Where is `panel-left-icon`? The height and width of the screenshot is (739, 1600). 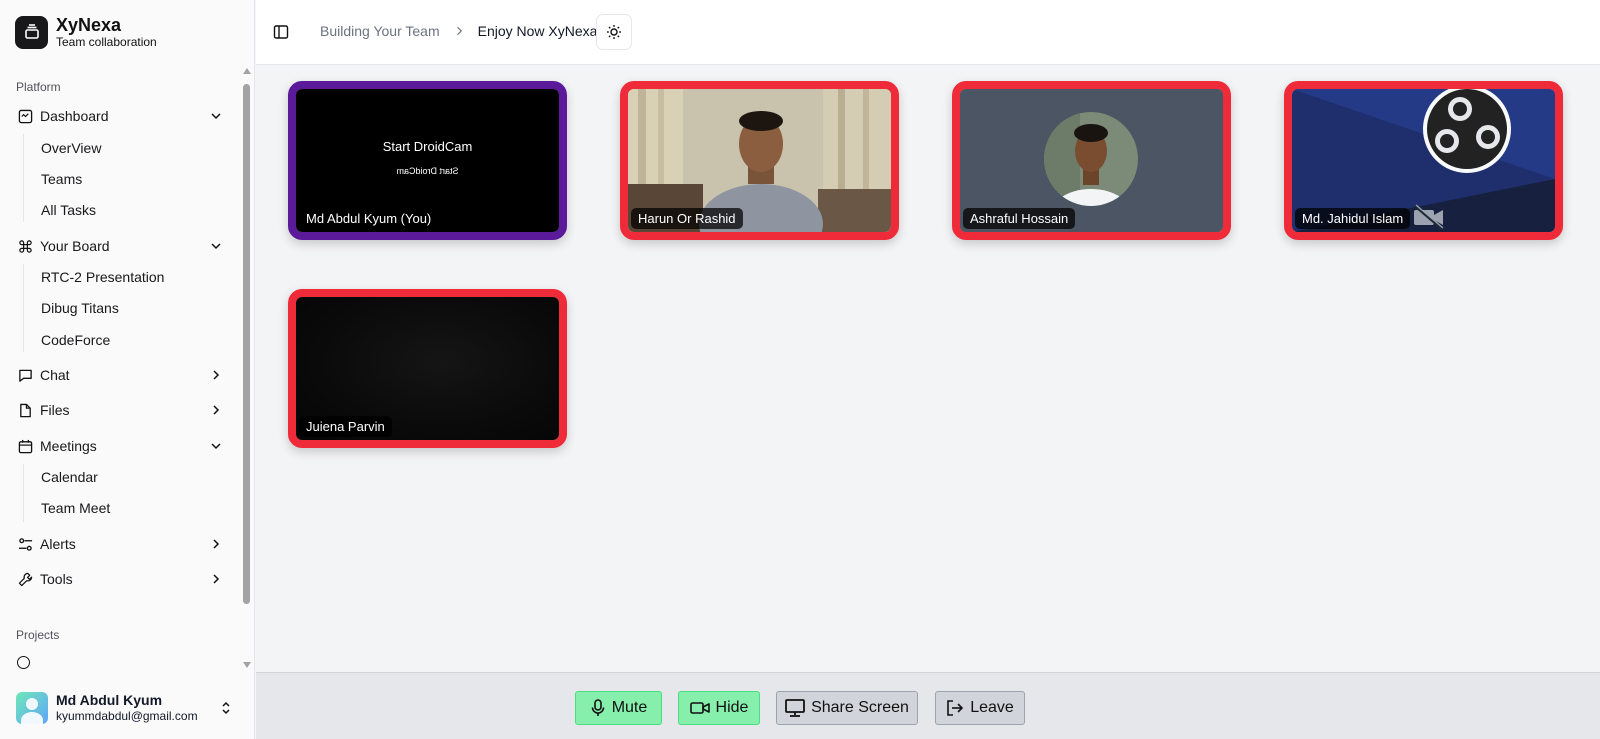
panel-left-icon is located at coordinates (281, 32).